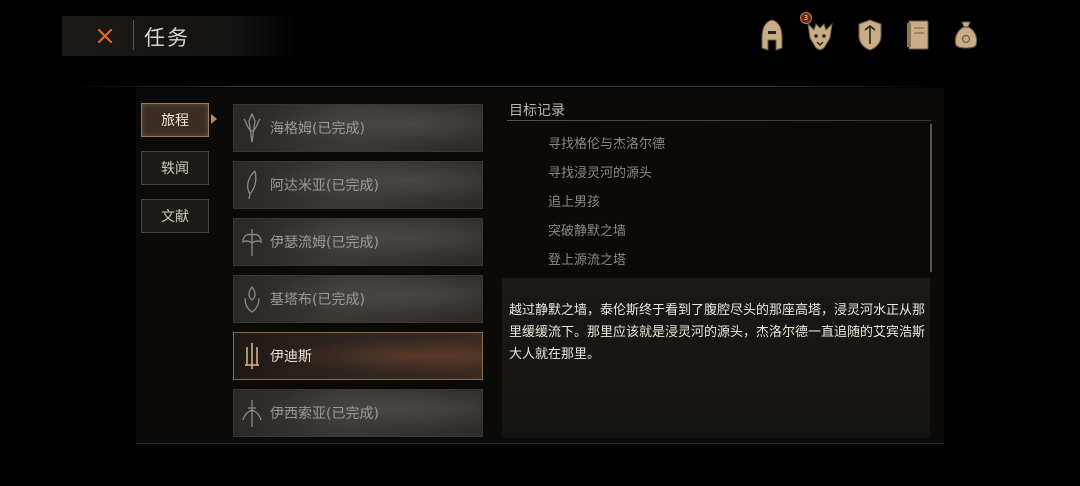 This screenshot has height=486, width=1080. I want to click on quest-label: 阿达米亚(已完成), so click(324, 186).